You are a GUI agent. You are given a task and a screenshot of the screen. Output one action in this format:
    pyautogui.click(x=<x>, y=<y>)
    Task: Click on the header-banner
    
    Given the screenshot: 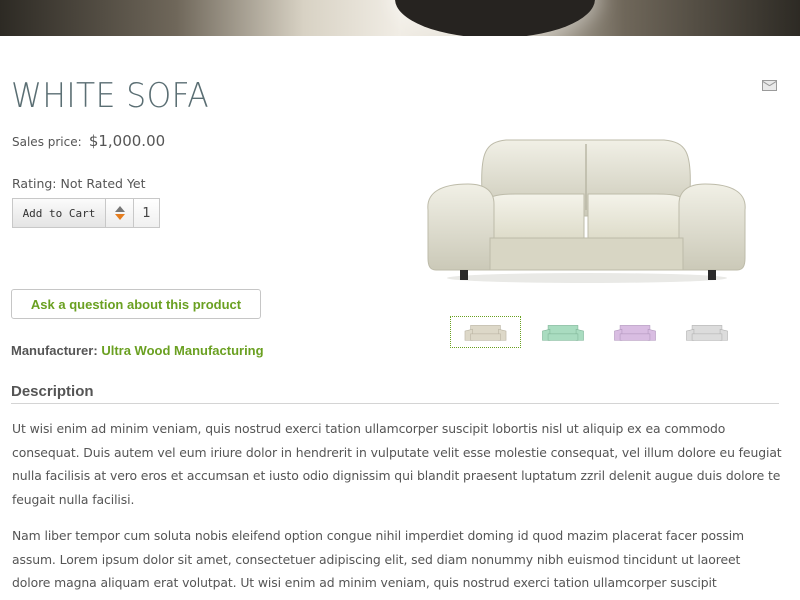 What is the action you would take?
    pyautogui.click(x=400, y=18)
    